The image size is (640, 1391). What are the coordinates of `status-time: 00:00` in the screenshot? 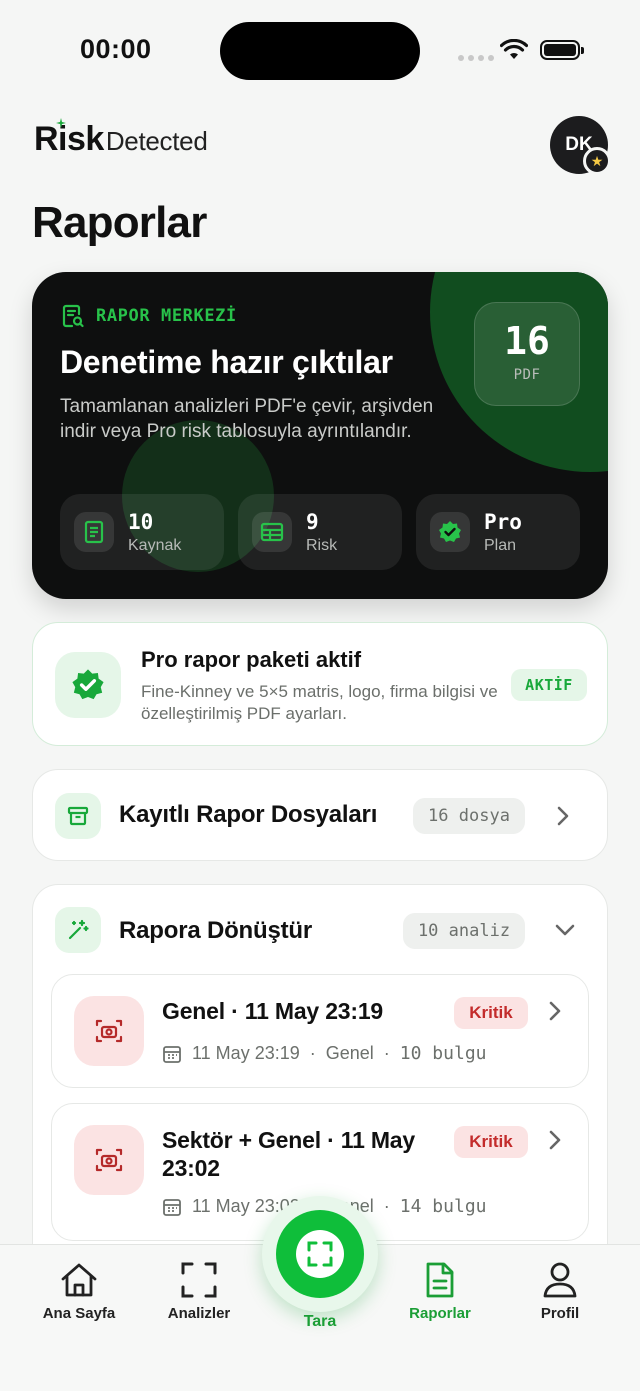 It's located at (116, 49).